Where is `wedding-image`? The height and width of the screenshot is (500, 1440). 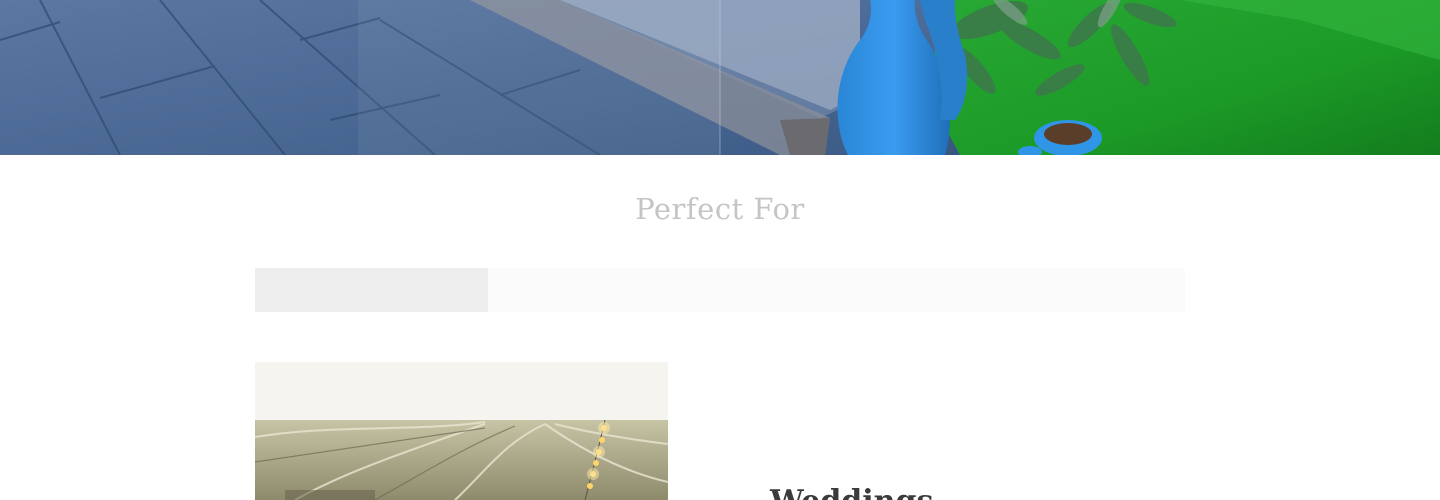 wedding-image is located at coordinates (461, 431).